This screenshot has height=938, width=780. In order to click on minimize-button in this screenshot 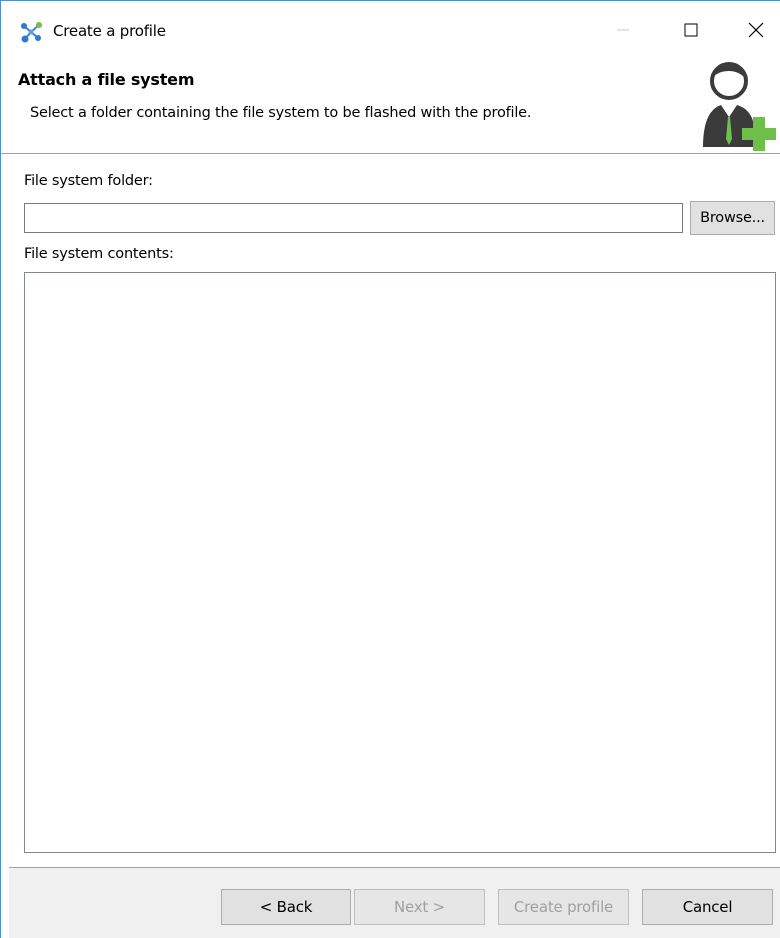, I will do `click(623, 32)`.